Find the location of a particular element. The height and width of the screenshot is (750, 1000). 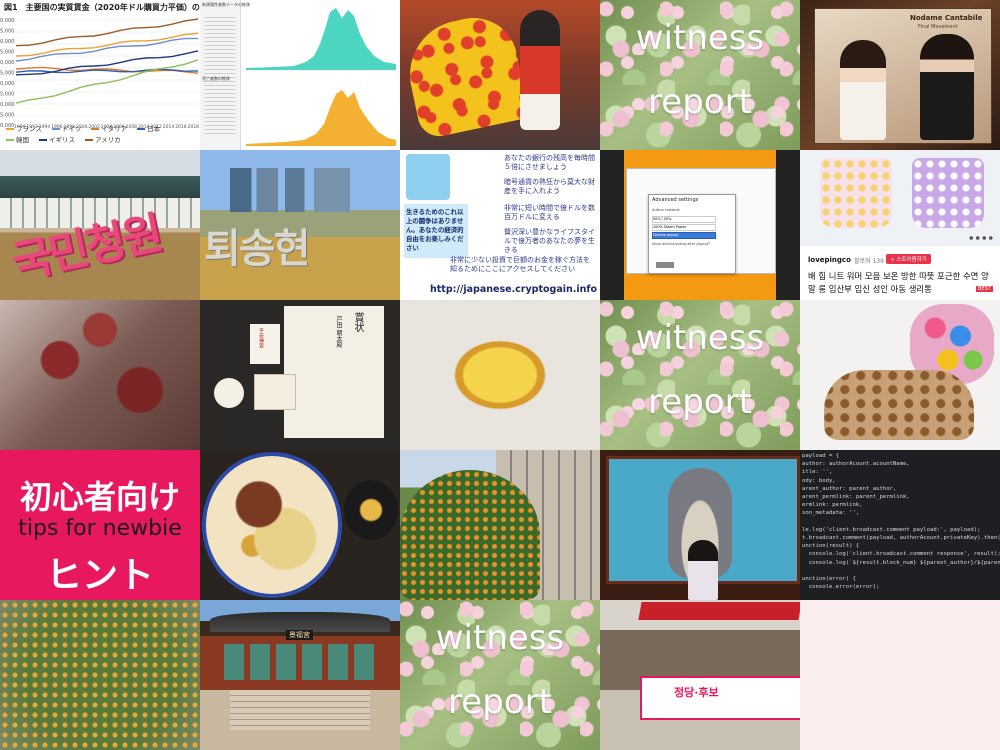

tile-autumn-leaves-photo is located at coordinates (100, 375).